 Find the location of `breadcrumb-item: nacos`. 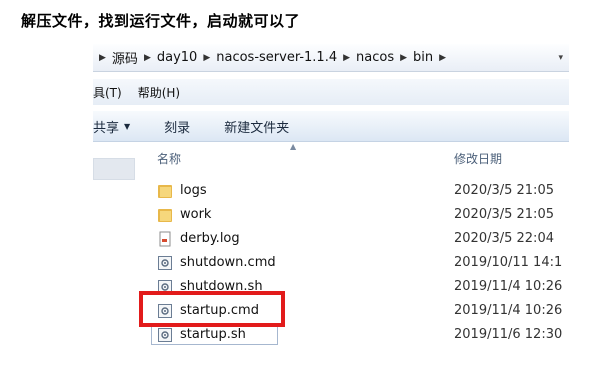

breadcrumb-item: nacos is located at coordinates (375, 57).